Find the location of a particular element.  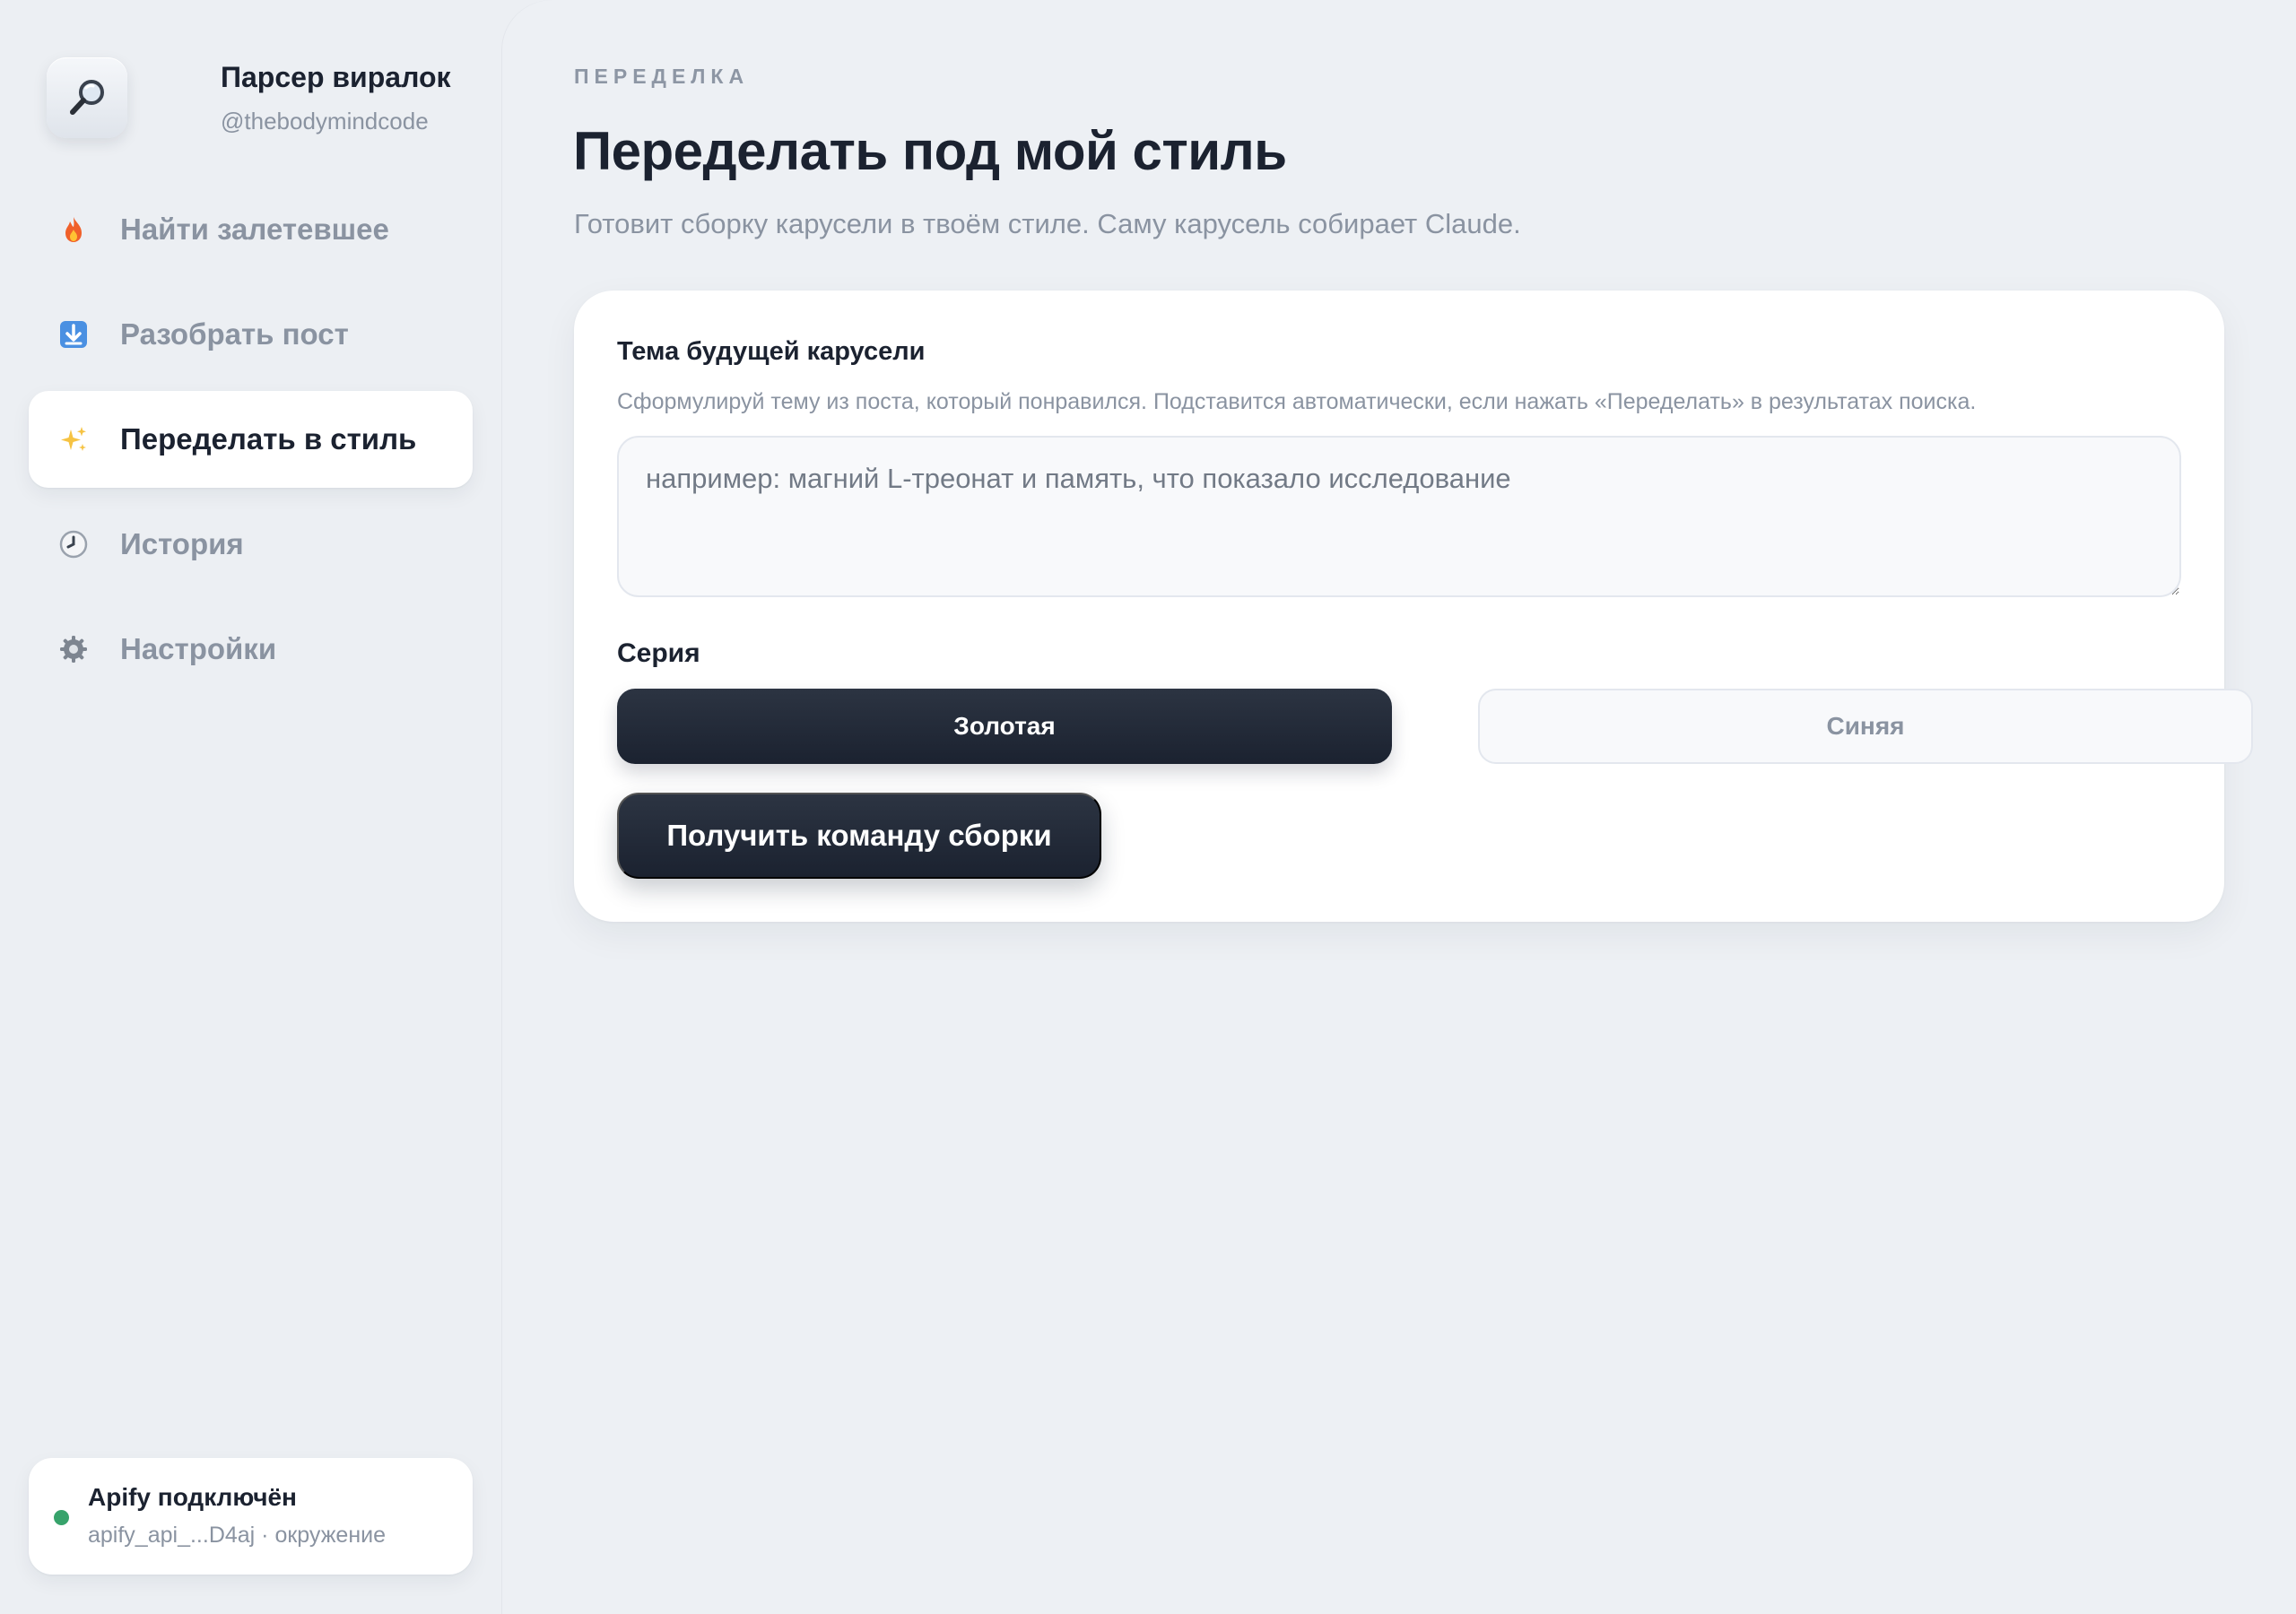

brand-text: Парсер виралок @thebodymindcode is located at coordinates (336, 96).